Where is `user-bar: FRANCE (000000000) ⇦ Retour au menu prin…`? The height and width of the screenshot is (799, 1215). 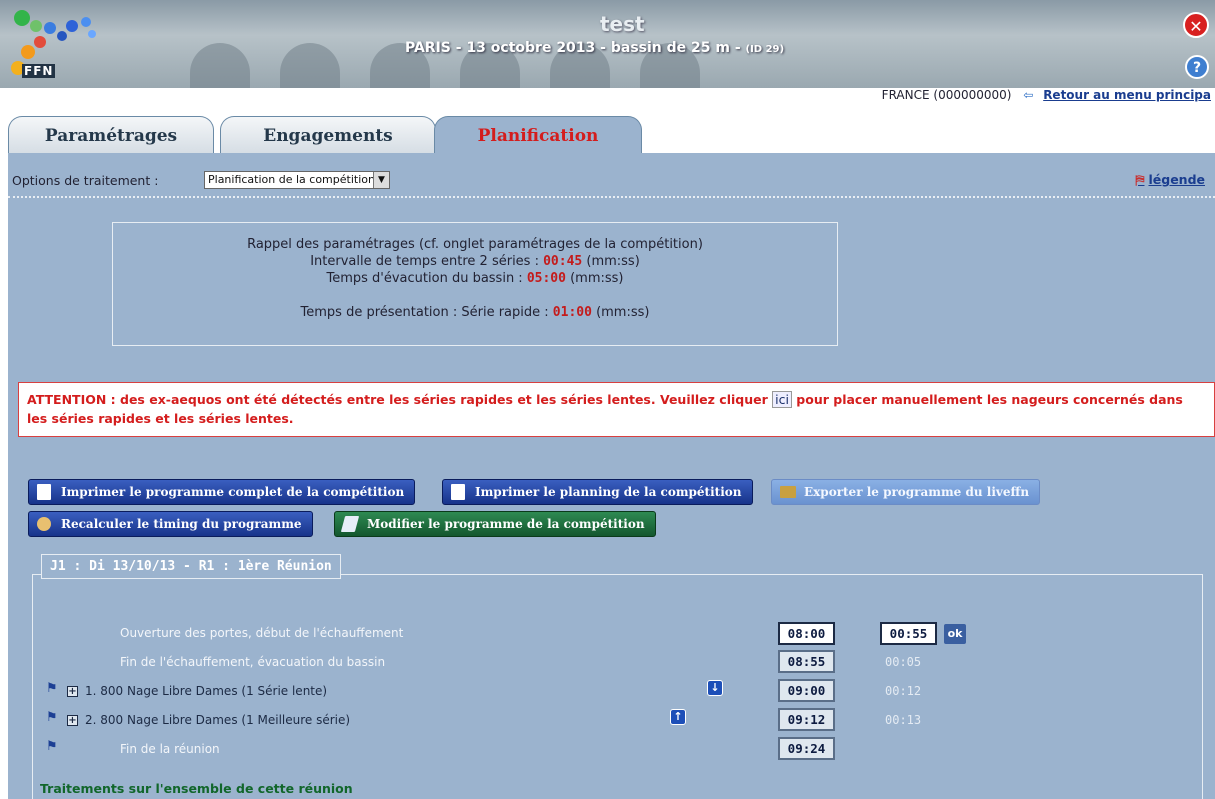 user-bar: FRANCE (000000000) ⇦ Retour au menu prin… is located at coordinates (1046, 95).